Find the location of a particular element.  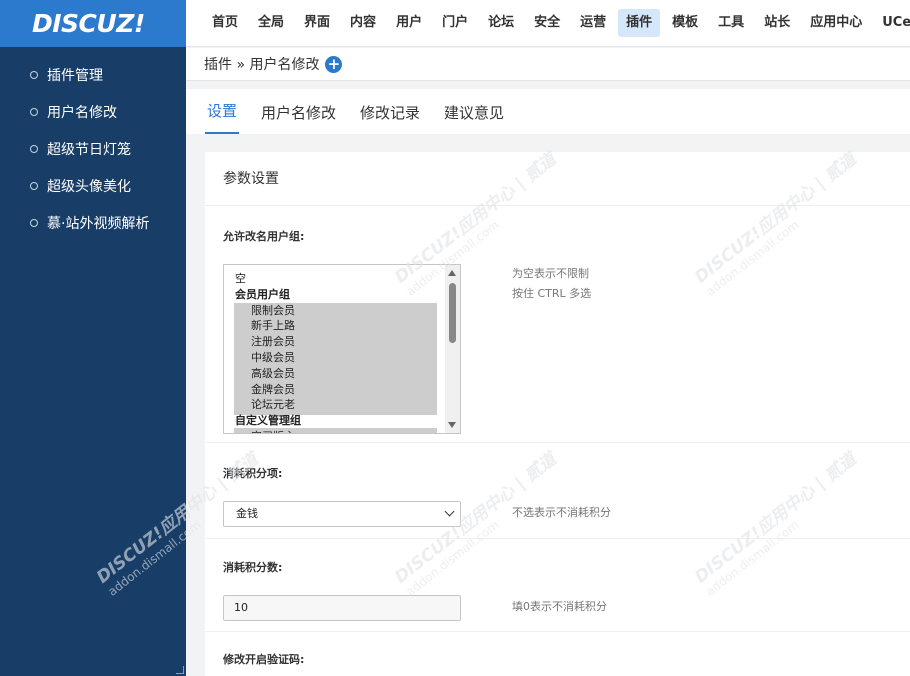

sidebar-item-plugin-manage: 插件管理 is located at coordinates (93, 74).